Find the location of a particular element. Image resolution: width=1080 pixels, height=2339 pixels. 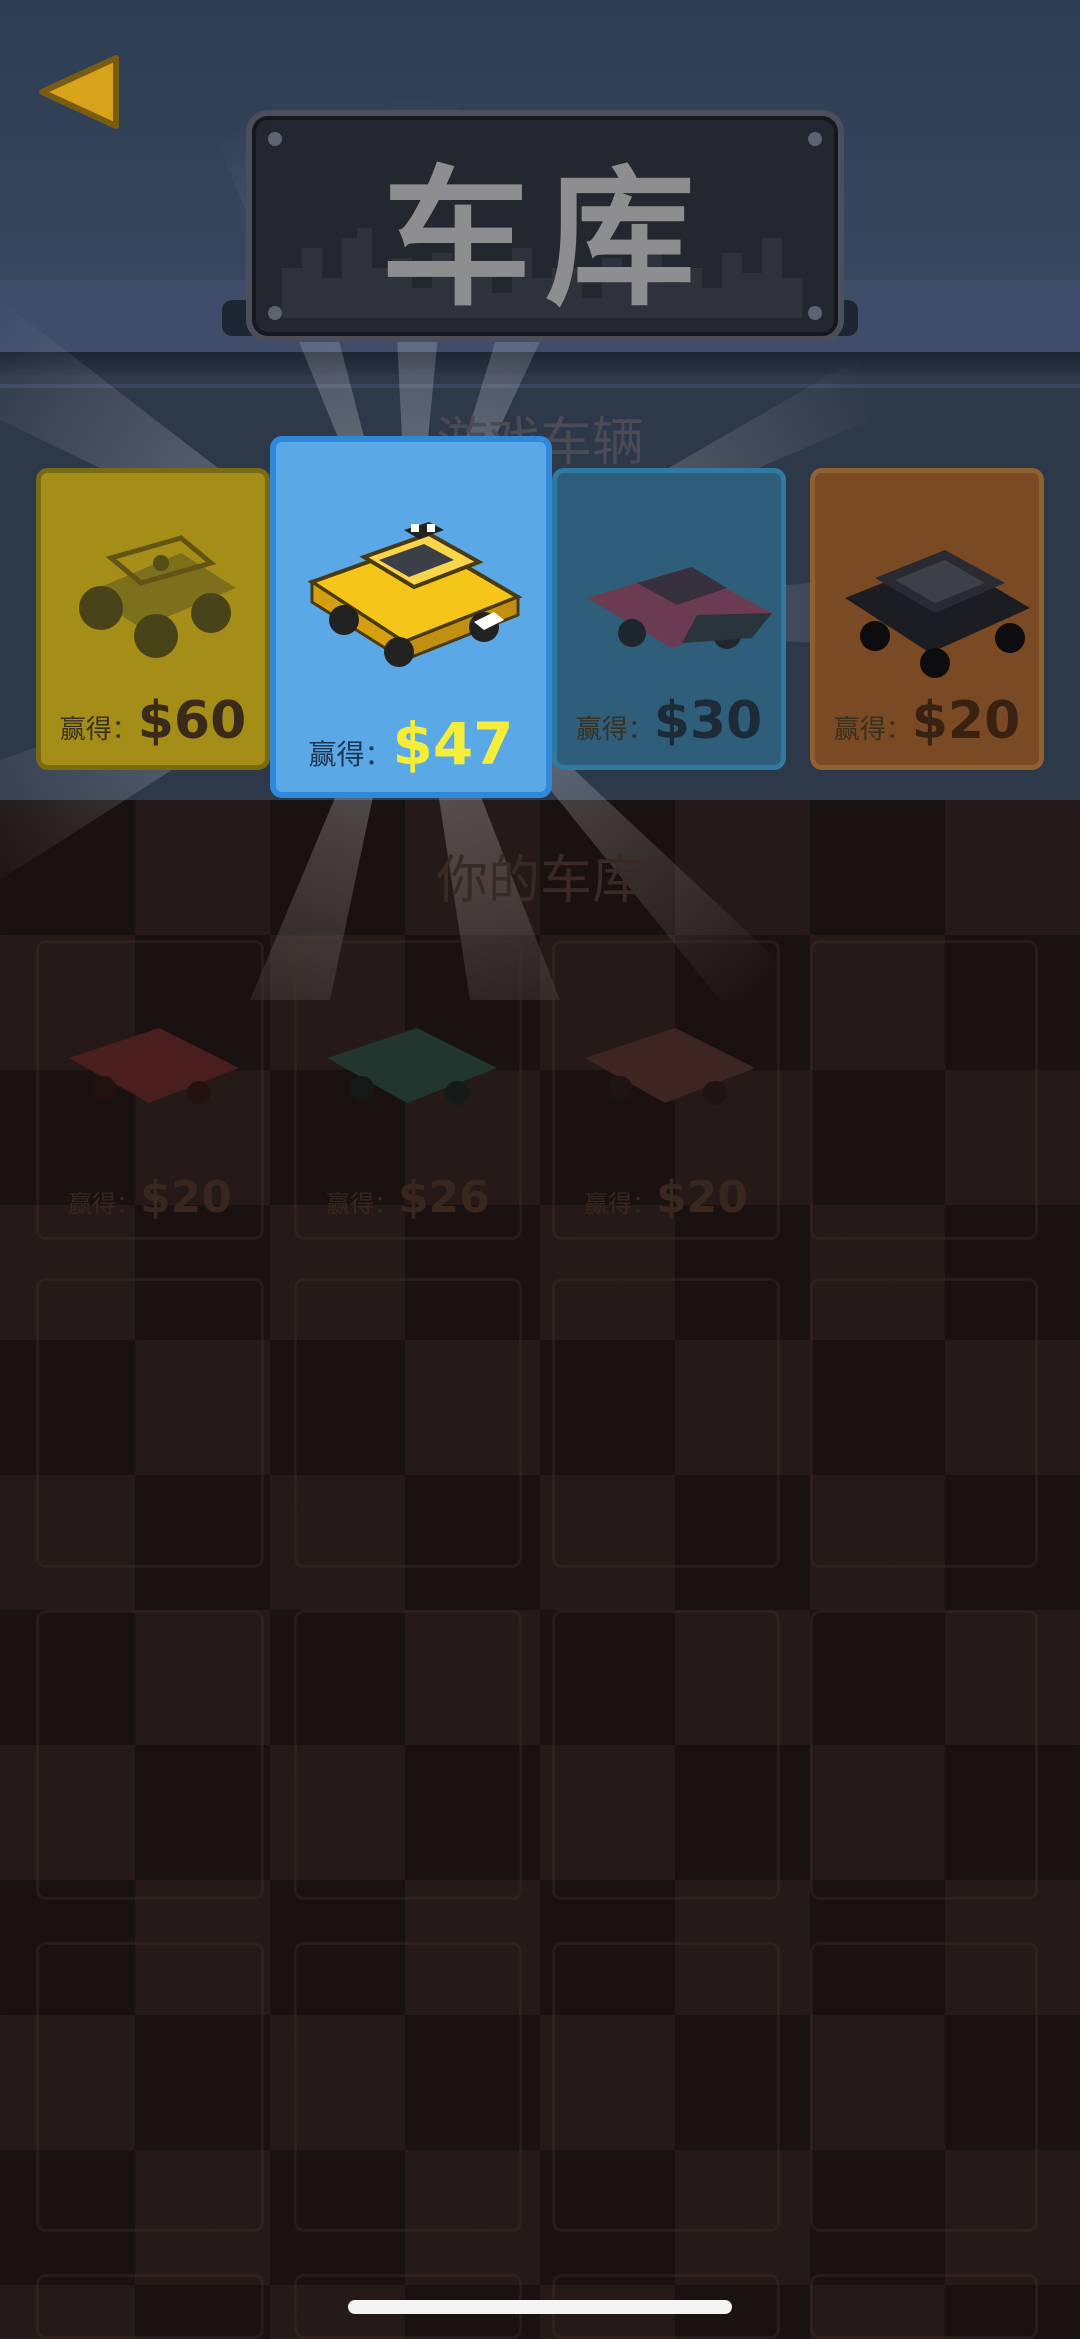

page-title: 车库 is located at coordinates (544, 239).